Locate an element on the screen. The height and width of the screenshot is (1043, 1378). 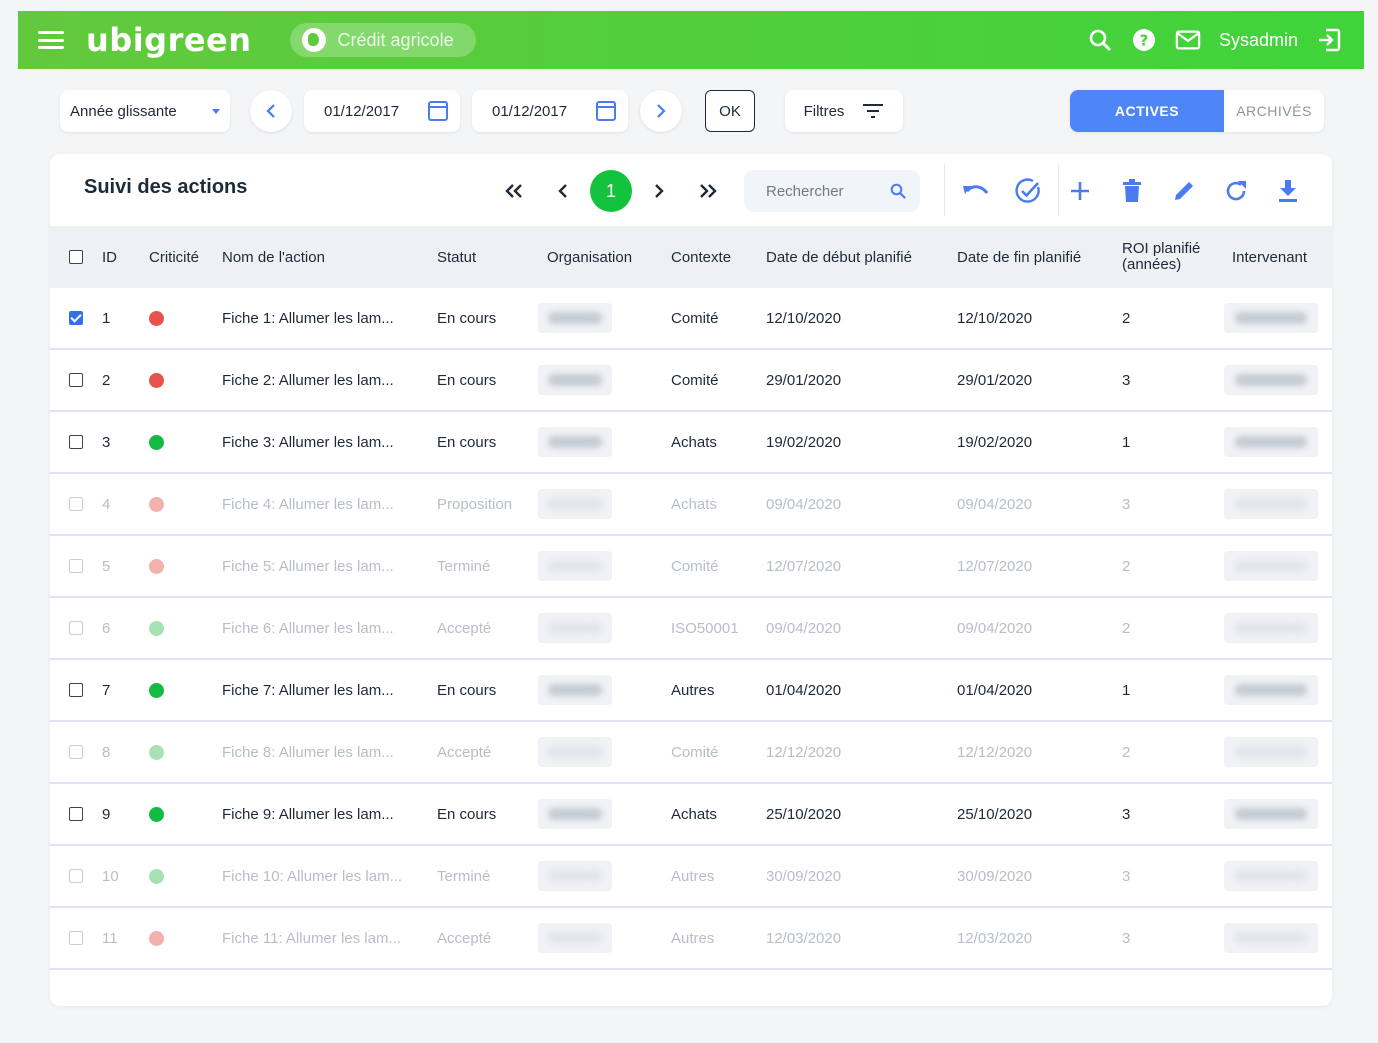
search-box is located at coordinates (832, 191).